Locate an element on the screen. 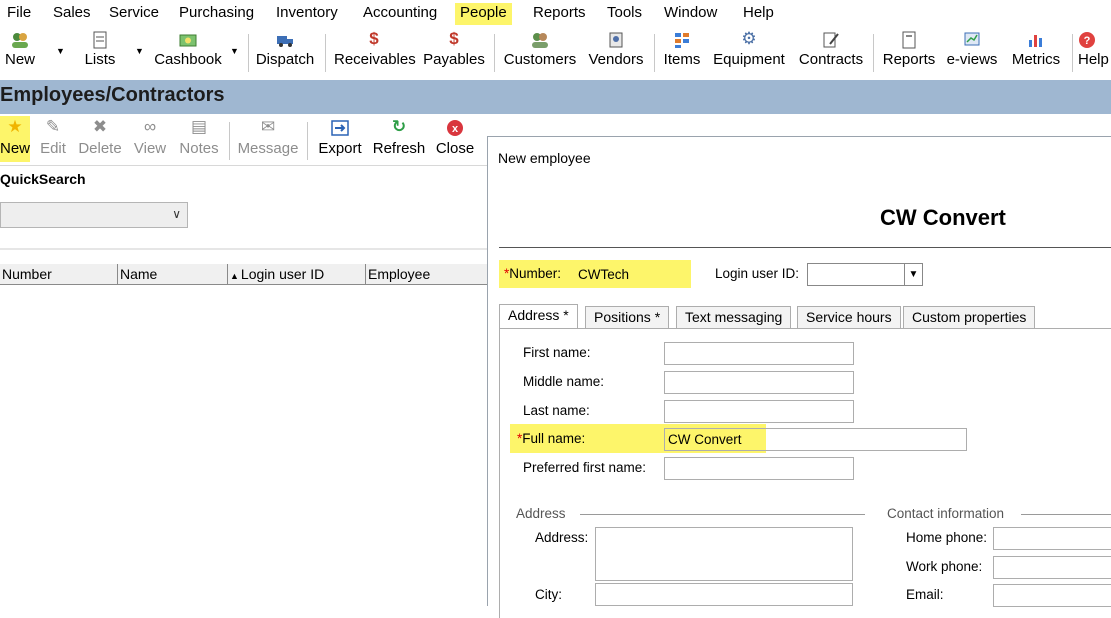 This screenshot has height=618, width=1111. list-notes-button: ▤ Notes is located at coordinates (199, 139).